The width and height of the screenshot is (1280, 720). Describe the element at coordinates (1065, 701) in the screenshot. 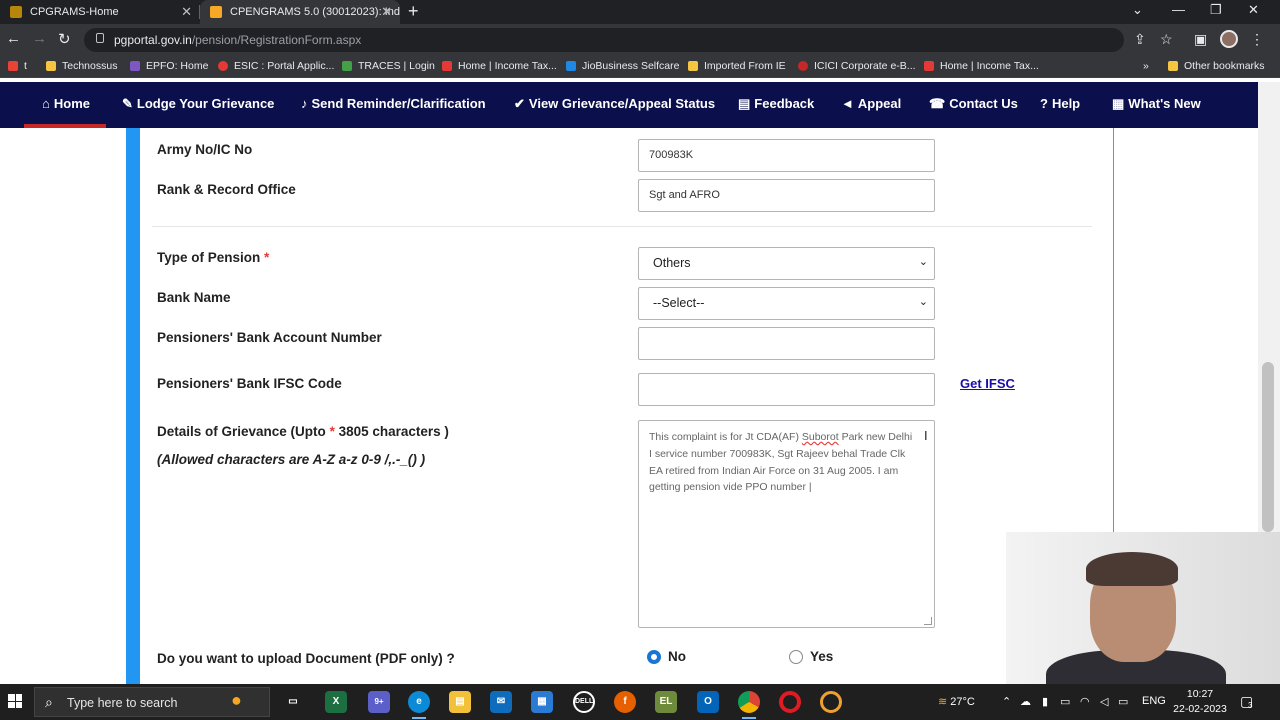

I see `network-icon: ▭` at that location.